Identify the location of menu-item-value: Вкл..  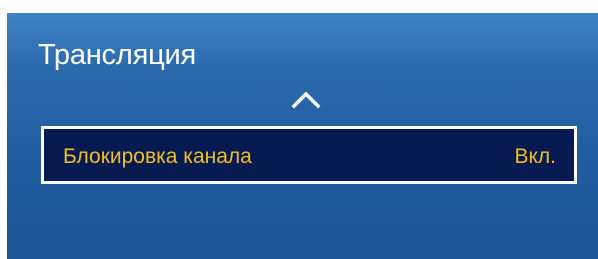
(535, 156).